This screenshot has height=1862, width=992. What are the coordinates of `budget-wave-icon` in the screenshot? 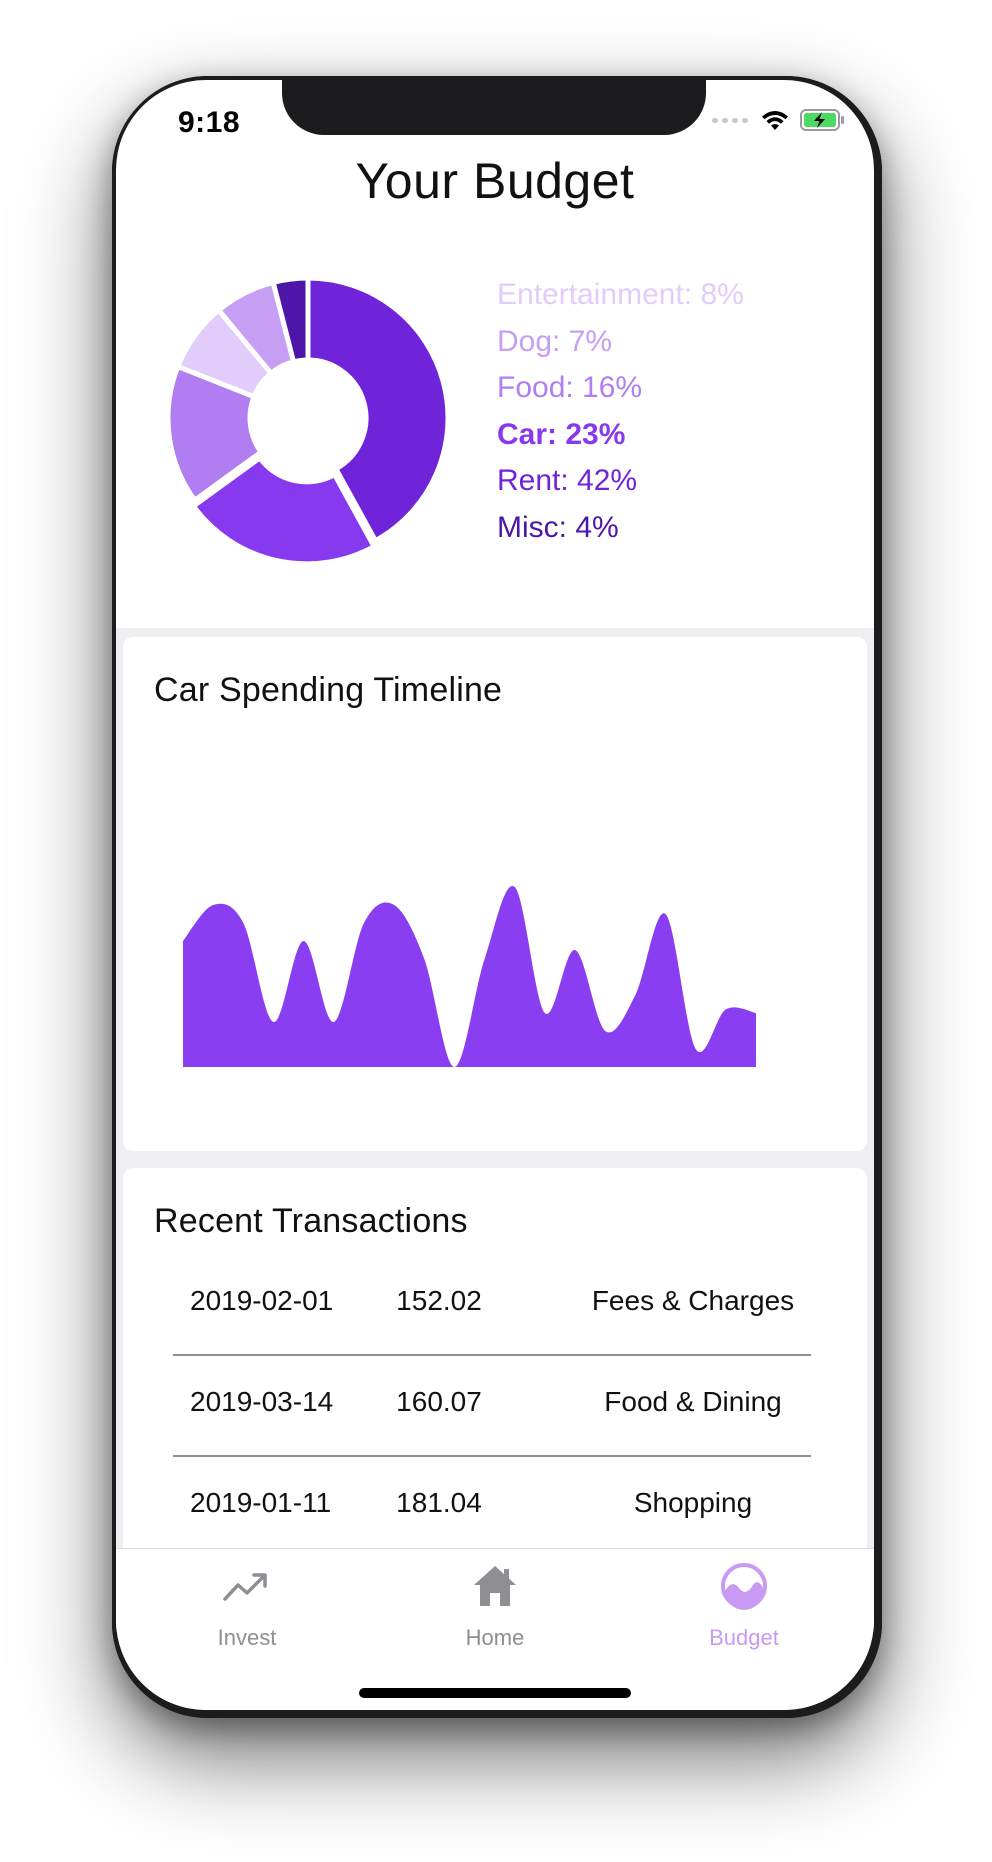 It's located at (744, 1586).